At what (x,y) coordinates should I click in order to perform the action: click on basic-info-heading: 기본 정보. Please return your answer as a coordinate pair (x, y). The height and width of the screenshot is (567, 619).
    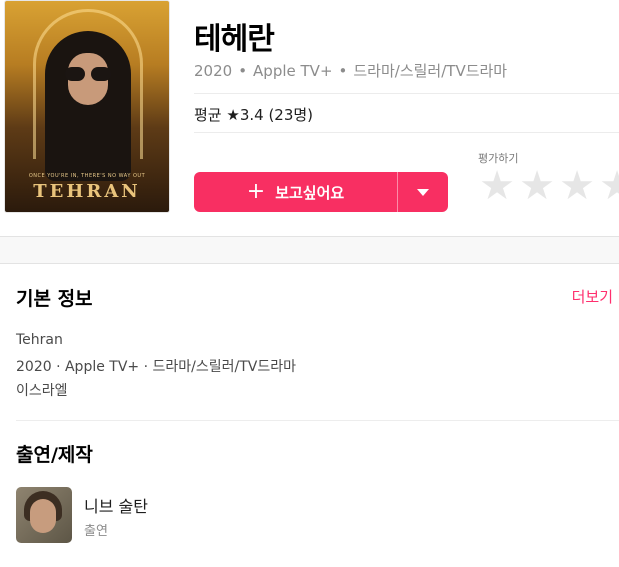
    Looking at the image, I should click on (54, 299).